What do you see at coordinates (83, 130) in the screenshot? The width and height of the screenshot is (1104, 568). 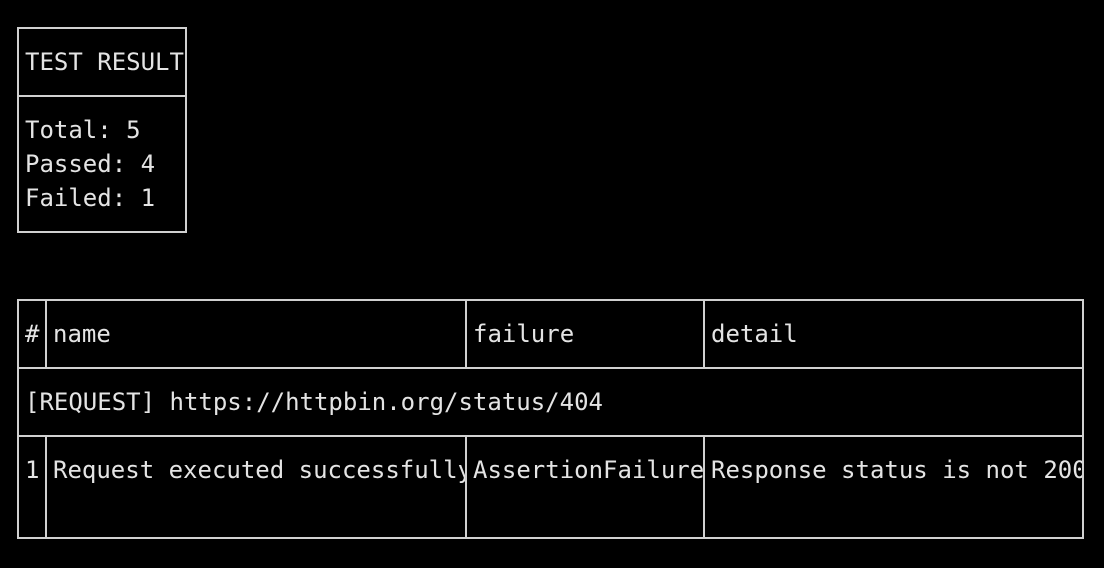 I see `summary-total: Total: 5` at bounding box center [83, 130].